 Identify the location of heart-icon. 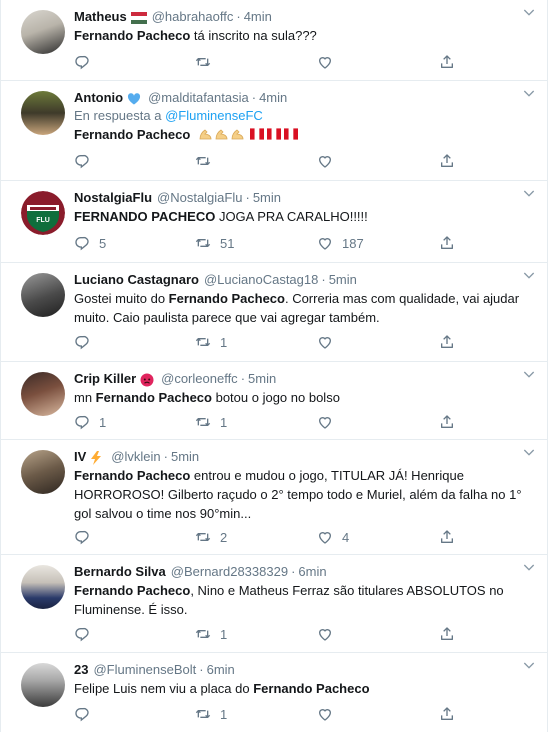
(325, 161).